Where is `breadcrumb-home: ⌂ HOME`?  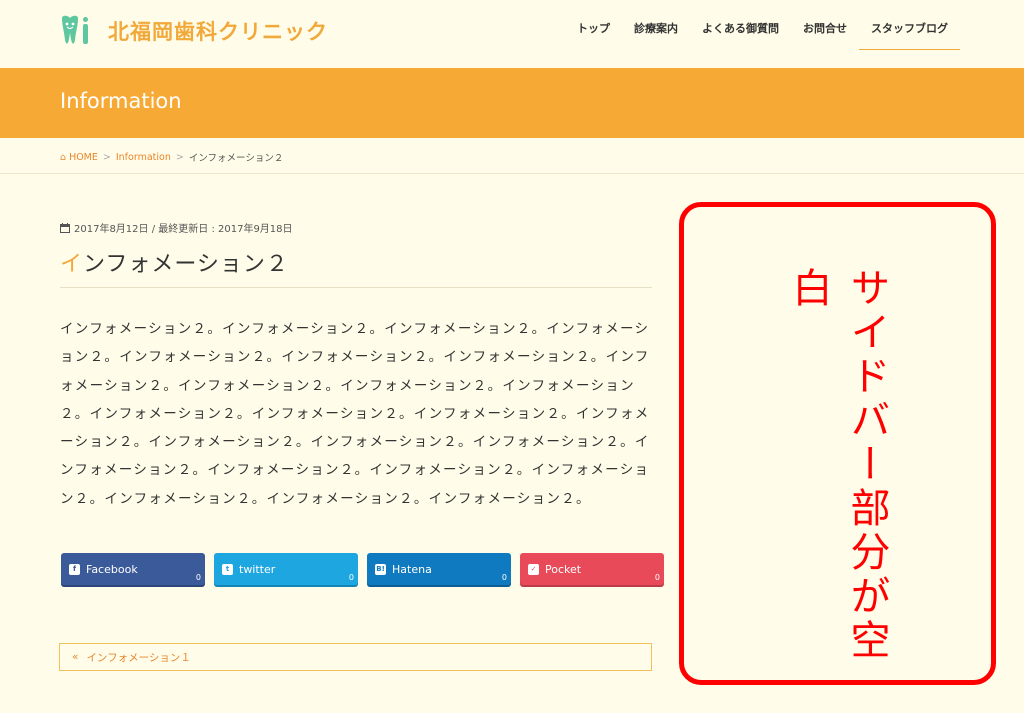 breadcrumb-home: ⌂ HOME is located at coordinates (79, 157).